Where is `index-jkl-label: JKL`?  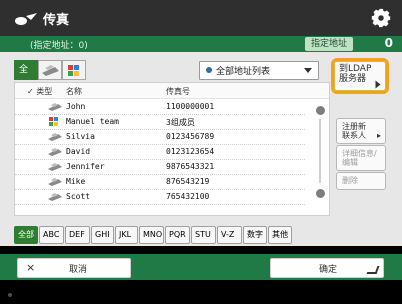
index-jkl-label: JKL is located at coordinates (125, 234).